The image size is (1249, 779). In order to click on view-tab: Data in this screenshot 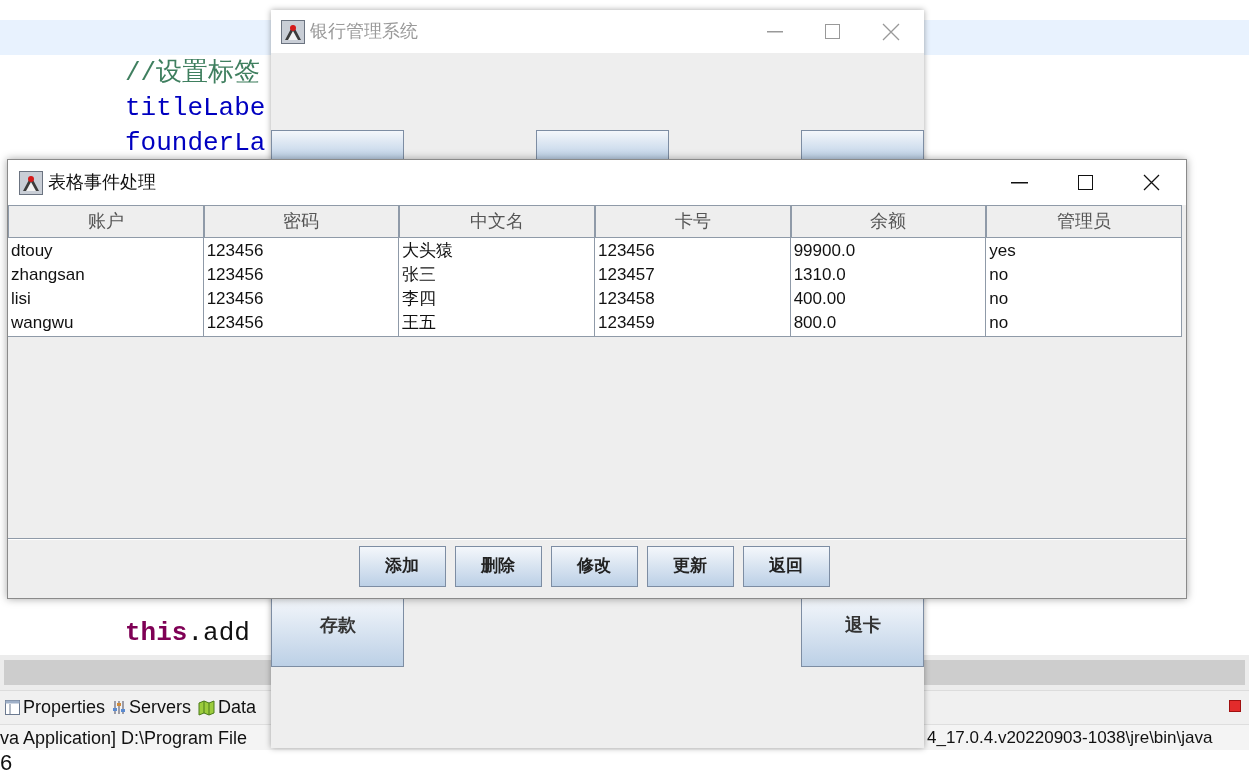, I will do `click(237, 707)`.